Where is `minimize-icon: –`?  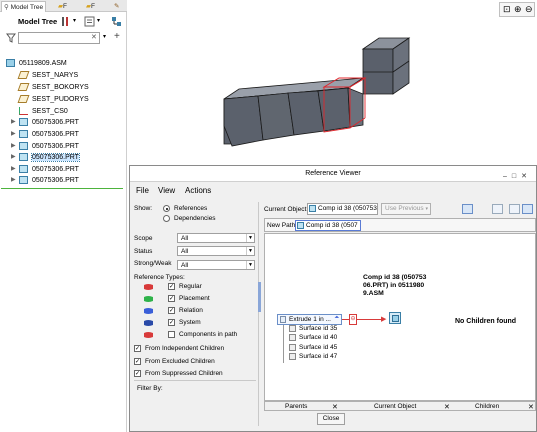
minimize-icon: – is located at coordinates (507, 176).